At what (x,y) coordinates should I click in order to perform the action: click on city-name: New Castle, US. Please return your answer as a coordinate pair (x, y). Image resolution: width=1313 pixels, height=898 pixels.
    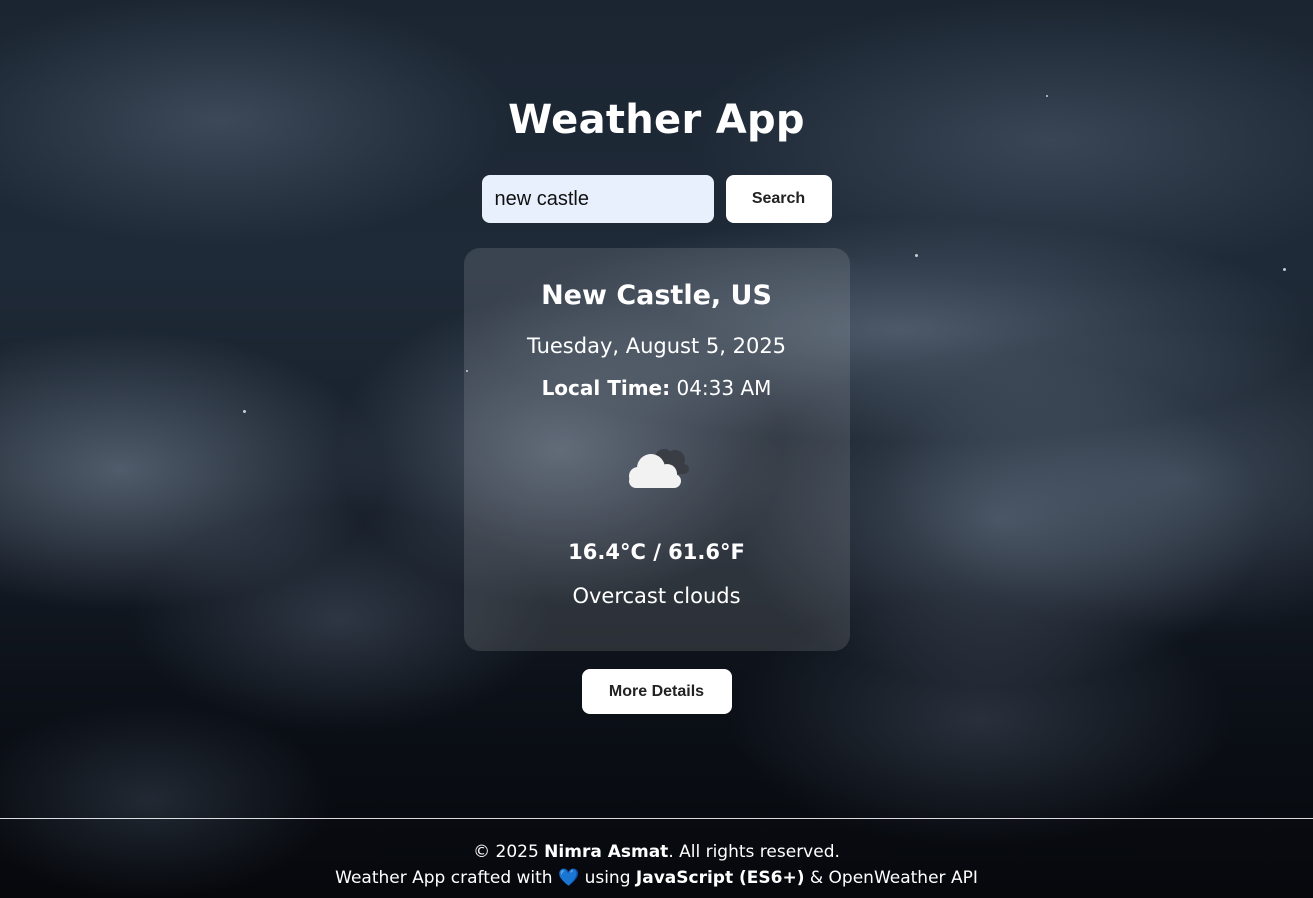
    Looking at the image, I should click on (656, 295).